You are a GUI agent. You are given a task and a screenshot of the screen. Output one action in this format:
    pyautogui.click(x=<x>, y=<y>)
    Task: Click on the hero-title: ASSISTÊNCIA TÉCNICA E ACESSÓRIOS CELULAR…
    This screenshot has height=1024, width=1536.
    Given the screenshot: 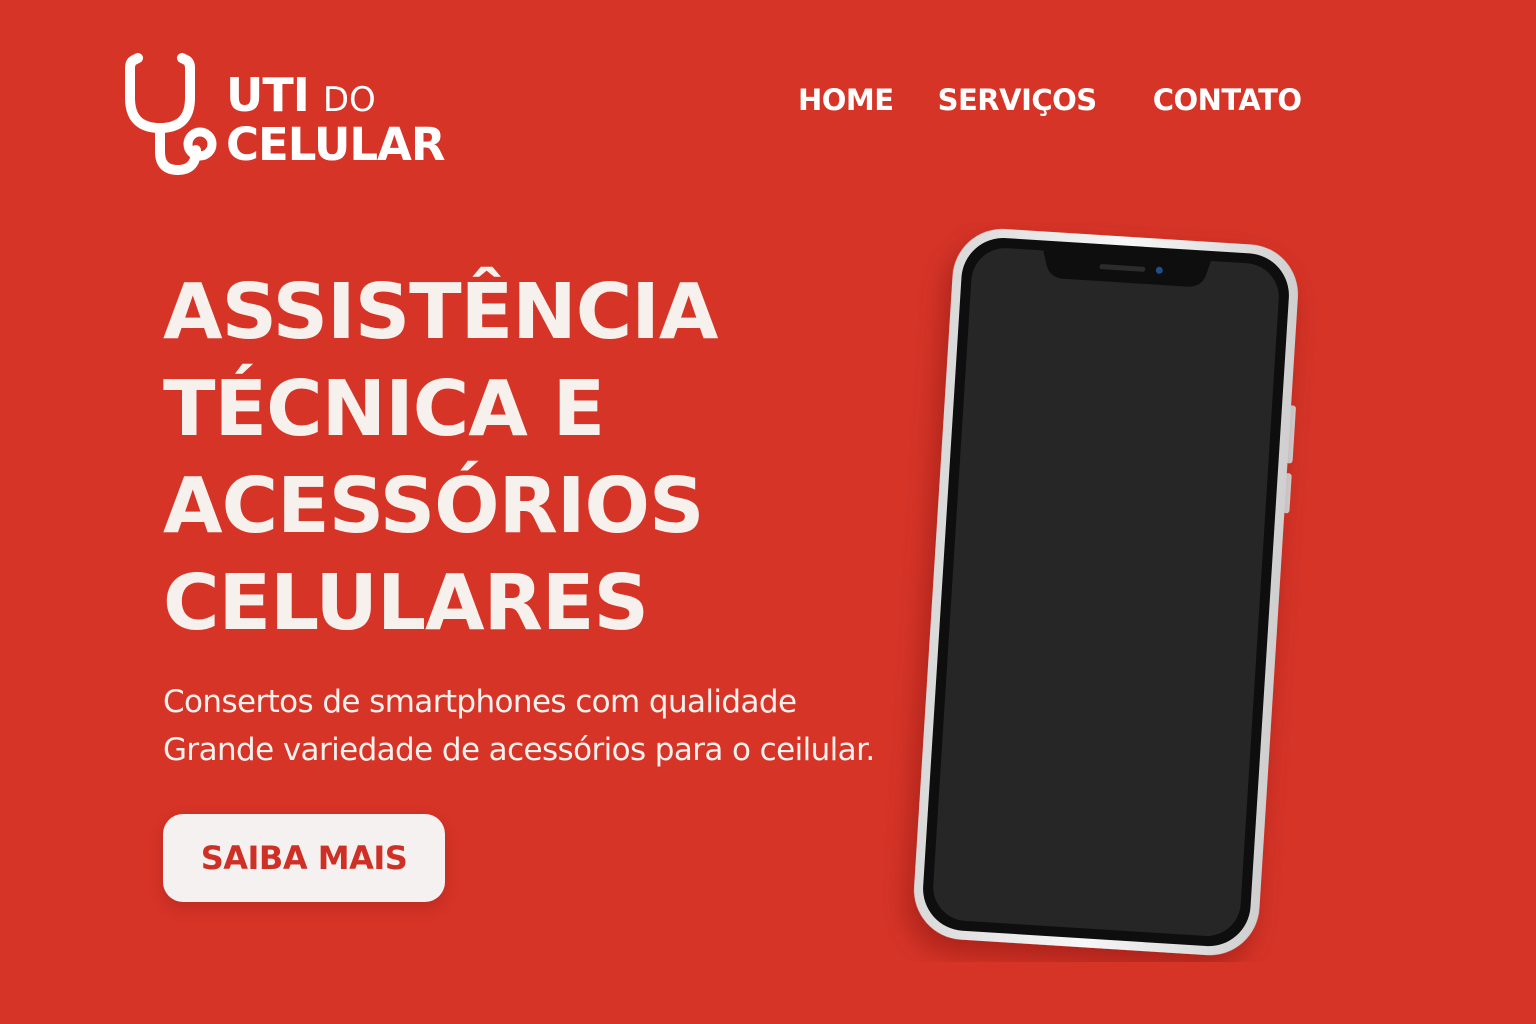 What is the action you would take?
    pyautogui.click(x=440, y=458)
    